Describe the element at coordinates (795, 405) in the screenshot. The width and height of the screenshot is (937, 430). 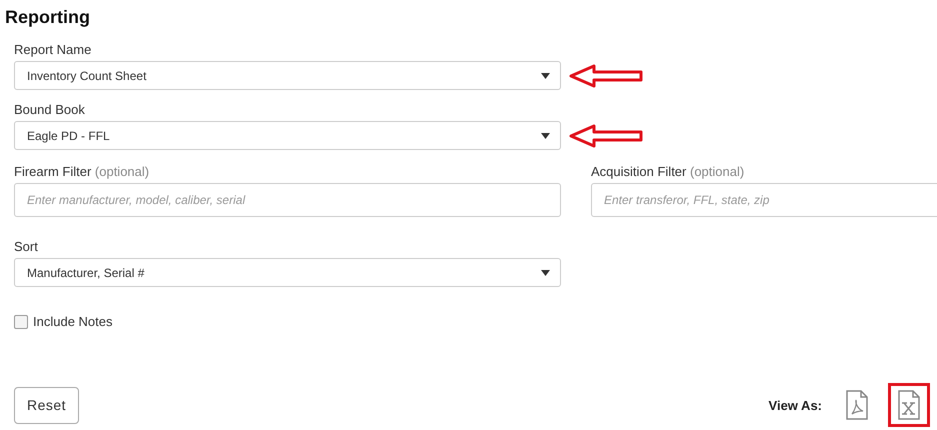
I see `view-as-label: View As:` at that location.